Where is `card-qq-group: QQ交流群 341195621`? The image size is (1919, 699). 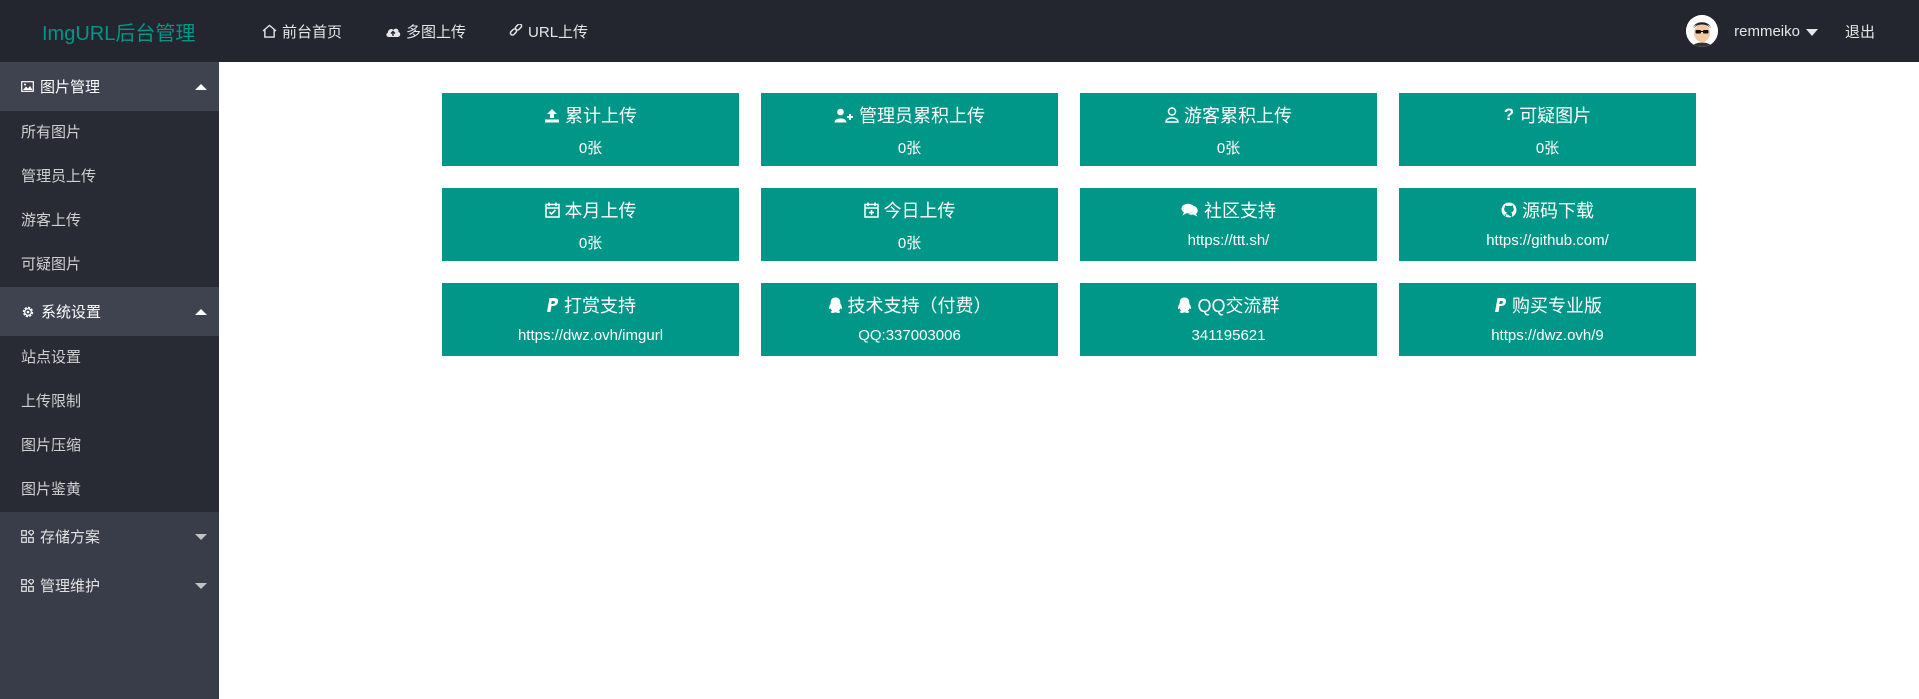
card-qq-group: QQ交流群 341195621 is located at coordinates (1228, 319).